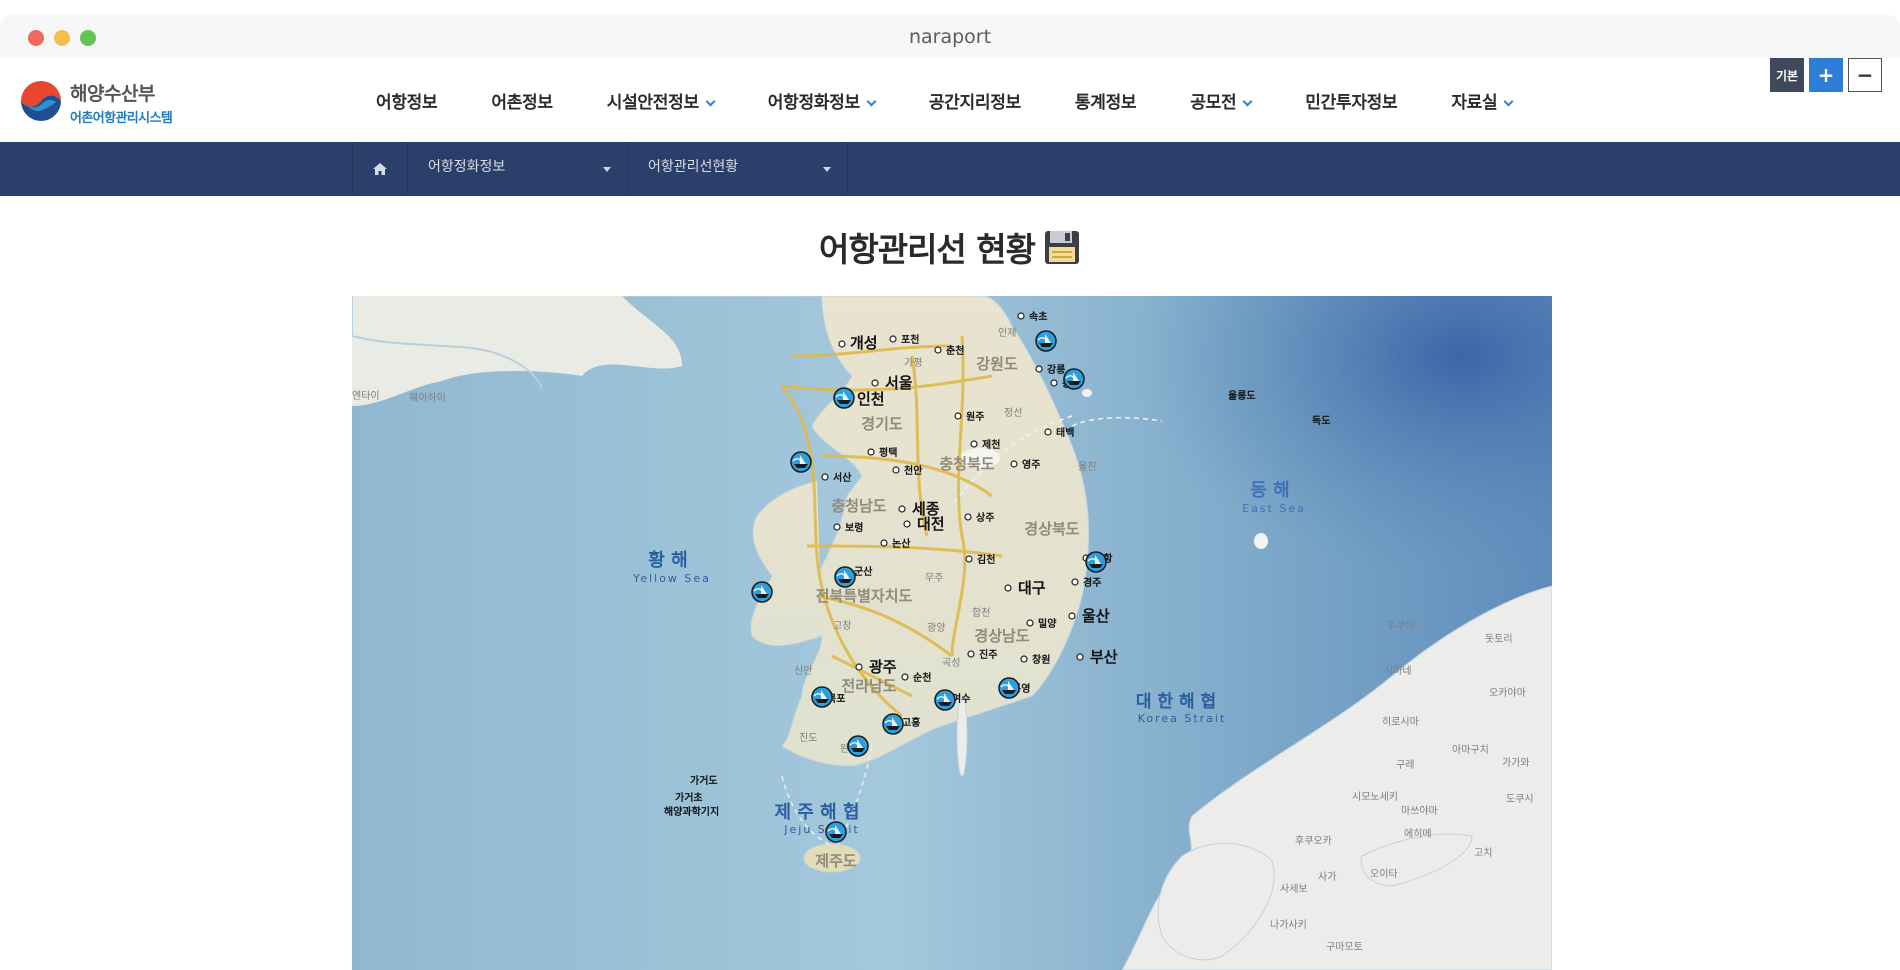 Image resolution: width=1900 pixels, height=970 pixels. Describe the element at coordinates (883, 667) in the screenshot. I see `city-label: 광주` at that location.